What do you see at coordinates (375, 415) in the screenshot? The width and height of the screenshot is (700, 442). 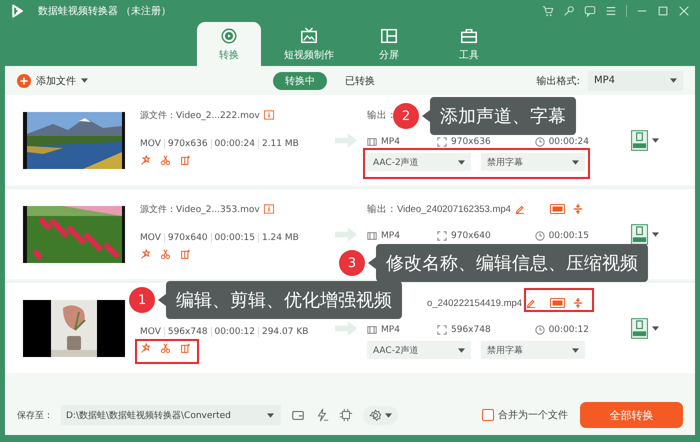 I see `gear-icon` at bounding box center [375, 415].